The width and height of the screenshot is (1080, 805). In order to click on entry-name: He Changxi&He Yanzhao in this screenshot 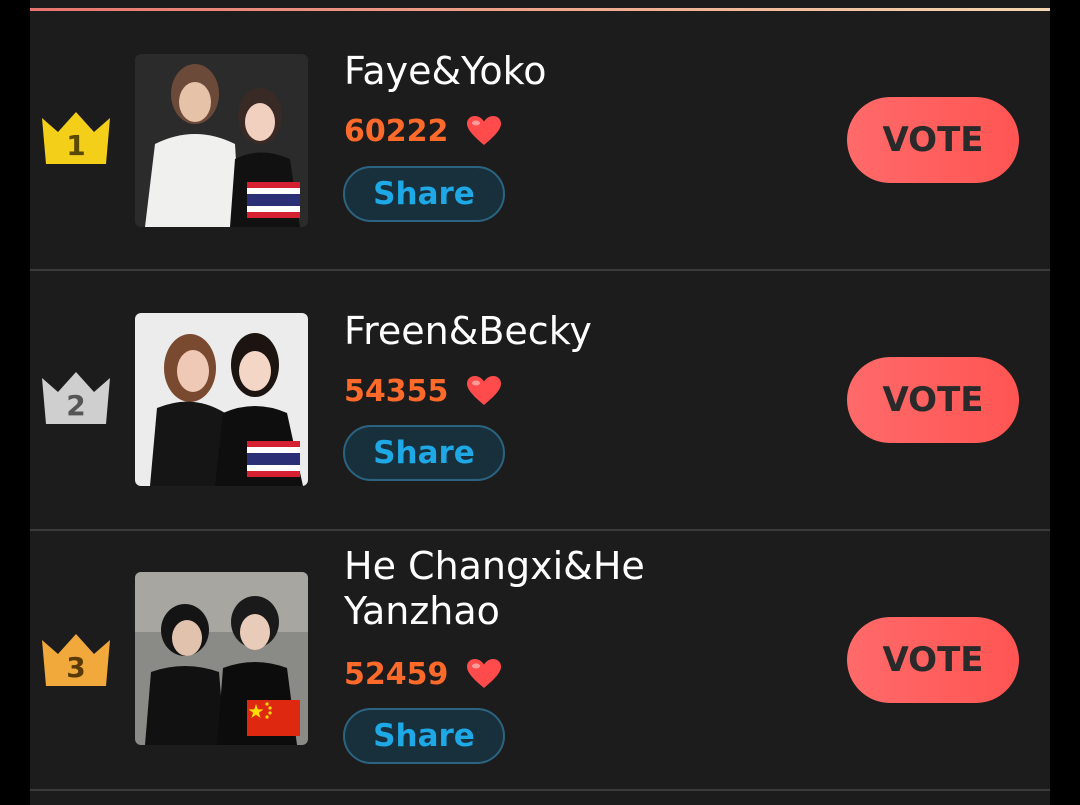, I will do `click(494, 588)`.